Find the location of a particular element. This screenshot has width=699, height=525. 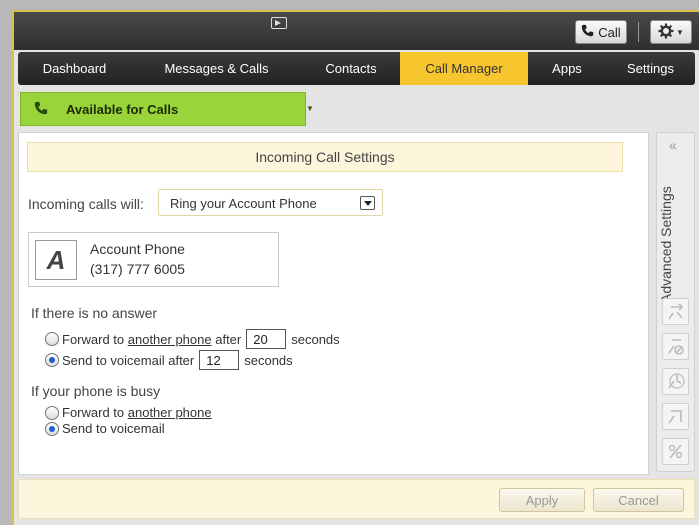

phone-percent-icon is located at coordinates (675, 451).